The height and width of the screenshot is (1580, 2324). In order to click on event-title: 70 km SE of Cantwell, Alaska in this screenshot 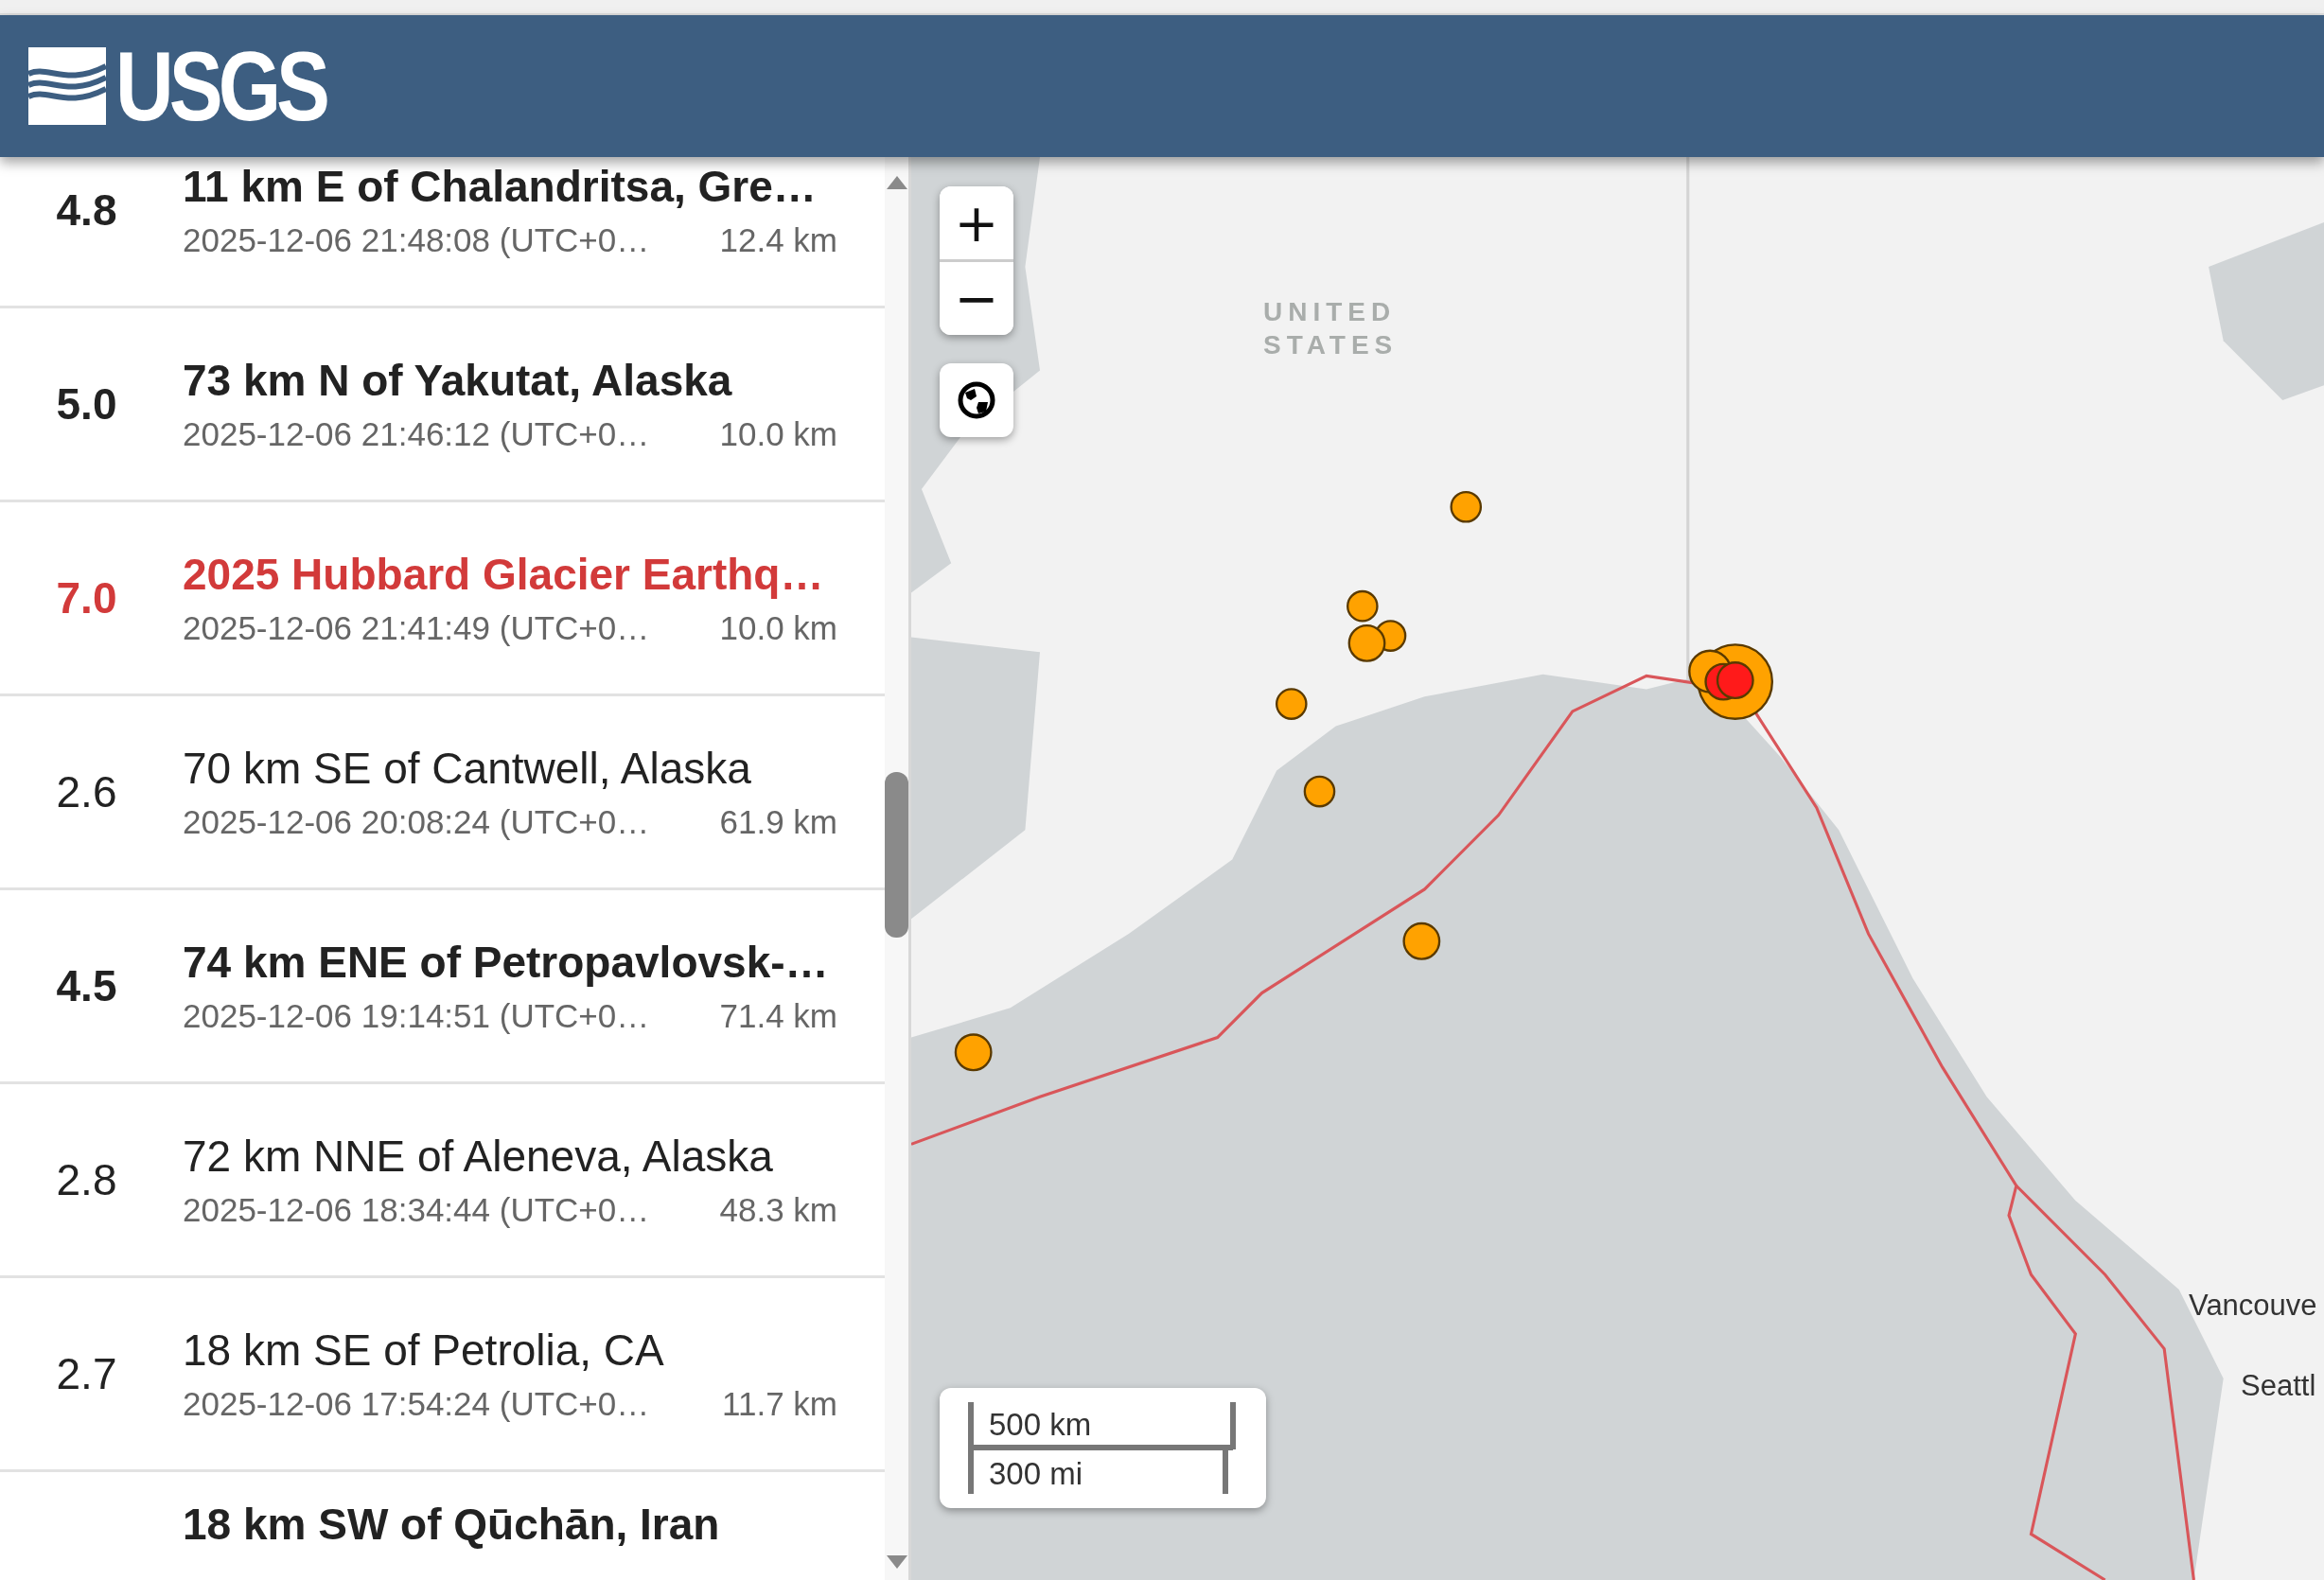, I will do `click(467, 769)`.